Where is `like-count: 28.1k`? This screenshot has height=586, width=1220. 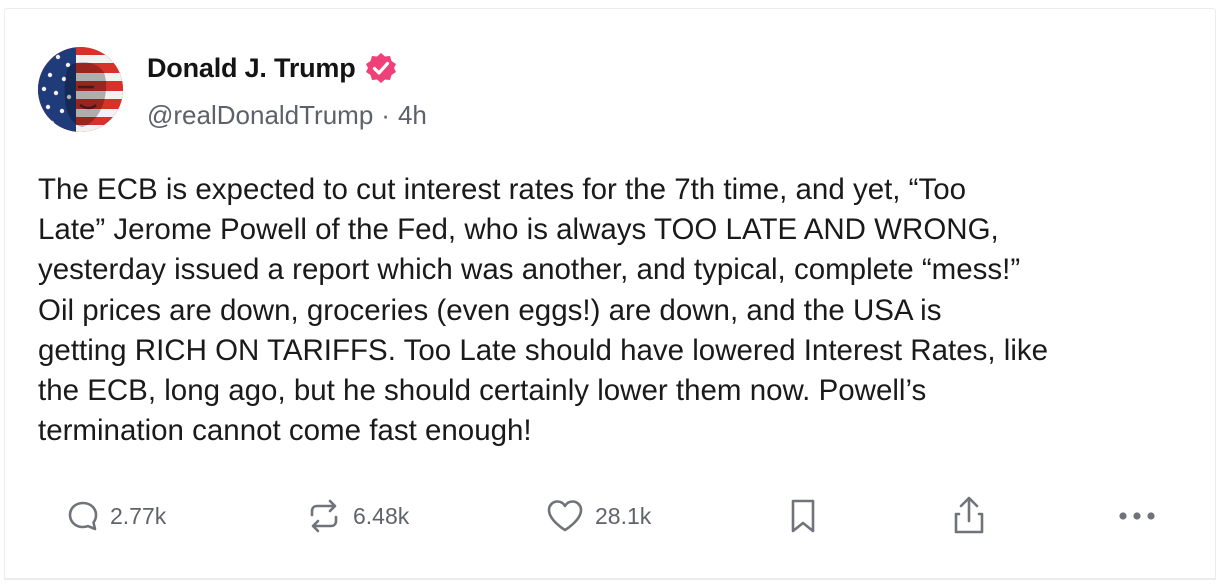 like-count: 28.1k is located at coordinates (623, 515).